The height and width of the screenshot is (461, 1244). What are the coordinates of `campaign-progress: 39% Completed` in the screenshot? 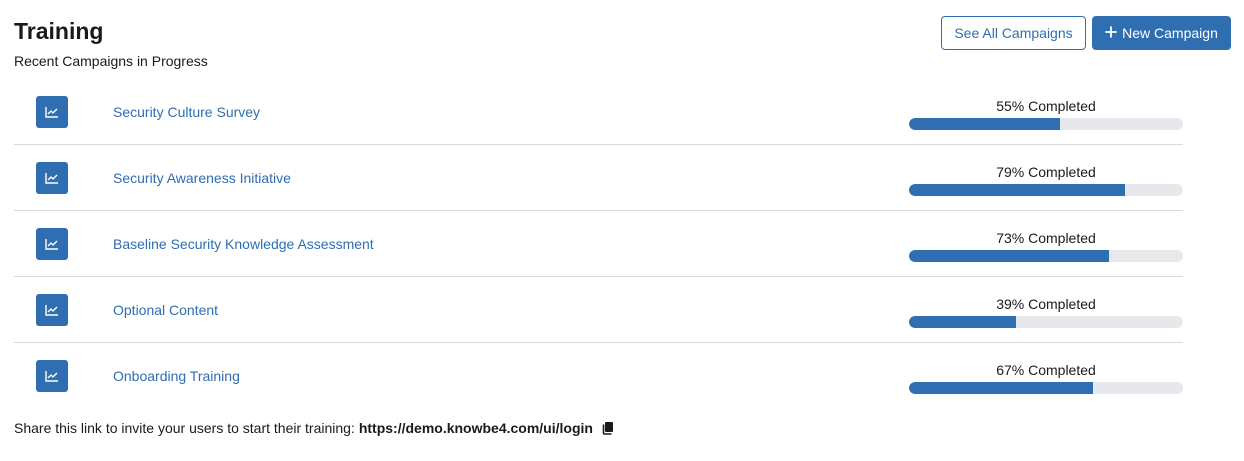 It's located at (1046, 311).